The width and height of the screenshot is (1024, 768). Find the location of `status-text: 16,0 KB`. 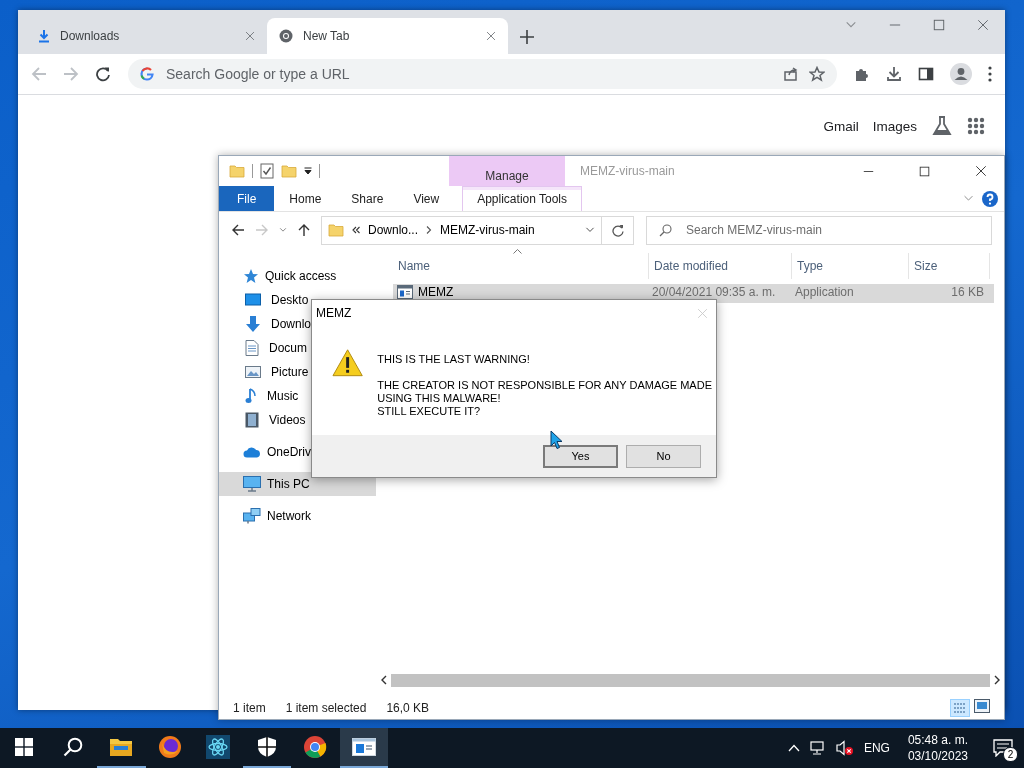

status-text: 16,0 KB is located at coordinates (408, 708).